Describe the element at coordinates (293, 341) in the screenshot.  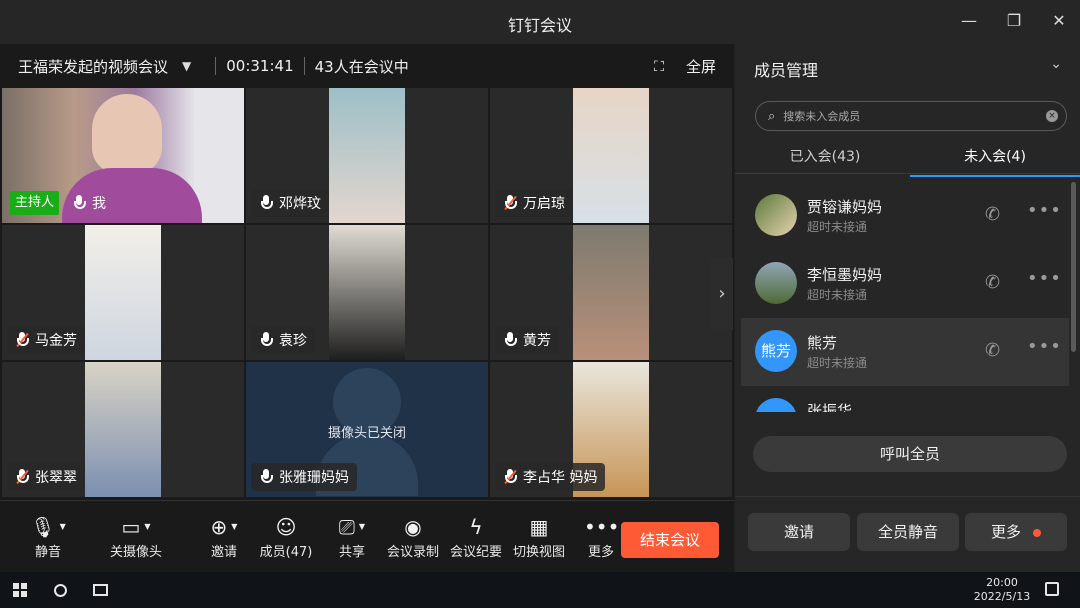
I see `participant-name: 袁珍` at that location.